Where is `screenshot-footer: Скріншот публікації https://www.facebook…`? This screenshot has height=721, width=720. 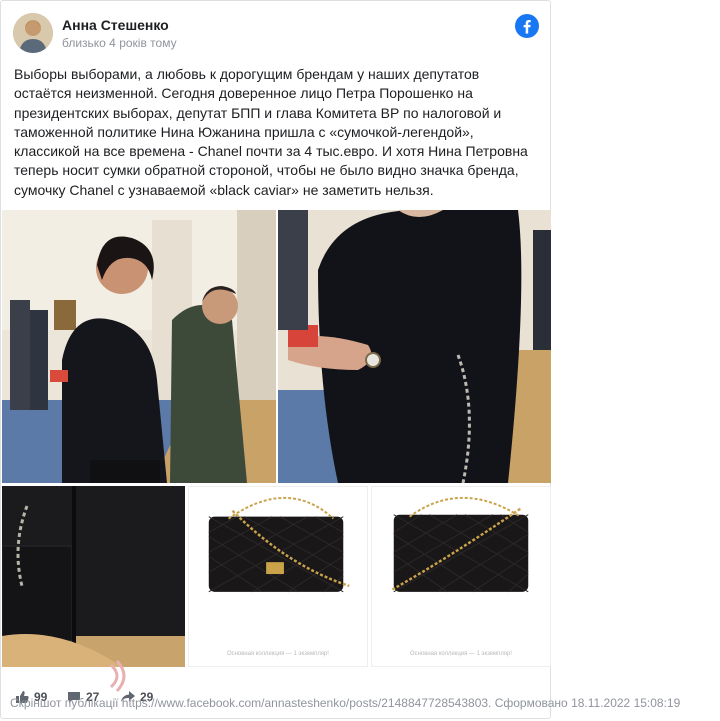
screenshot-footer: Скріншот публікації https://www.facebook… is located at coordinates (345, 703).